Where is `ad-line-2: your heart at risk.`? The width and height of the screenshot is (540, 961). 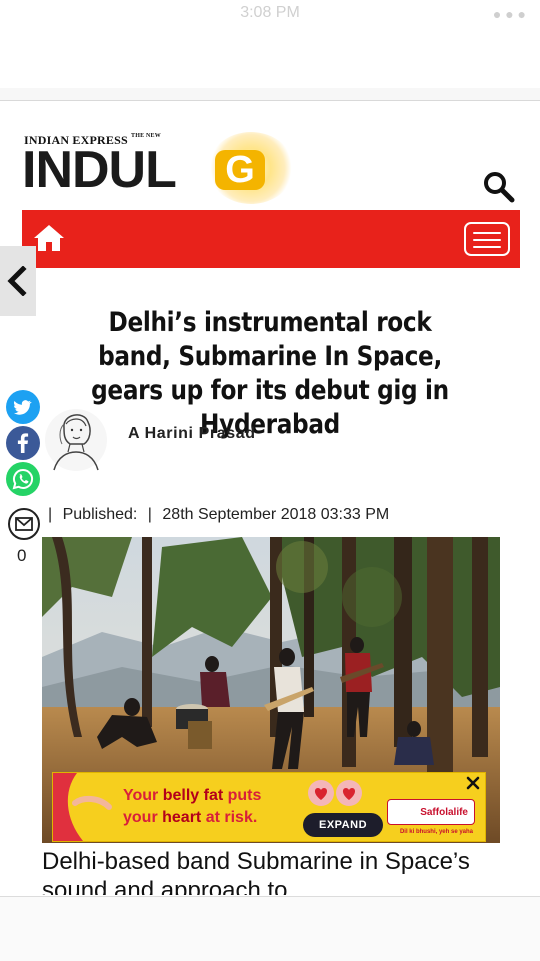
ad-line-2: your heart at risk. is located at coordinates (190, 818).